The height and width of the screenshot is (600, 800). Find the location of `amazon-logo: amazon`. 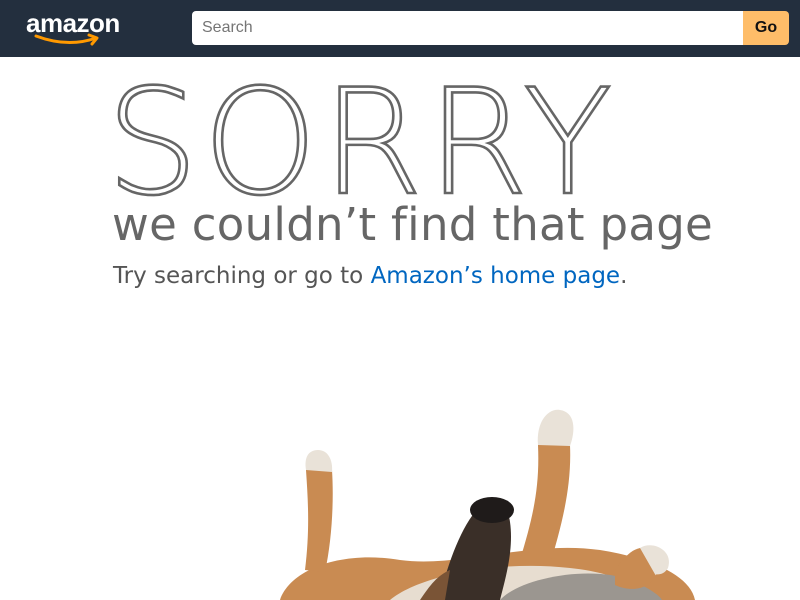

amazon-logo: amazon is located at coordinates (81, 28).